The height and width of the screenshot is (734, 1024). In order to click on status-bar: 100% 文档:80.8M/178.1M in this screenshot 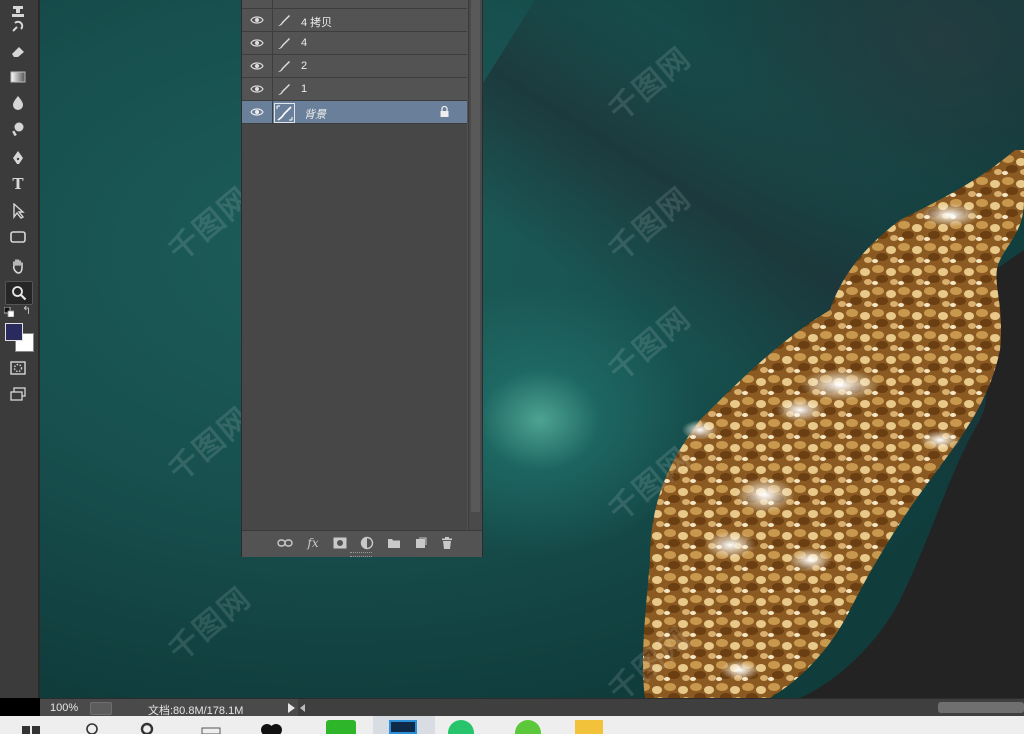, I will do `click(532, 707)`.